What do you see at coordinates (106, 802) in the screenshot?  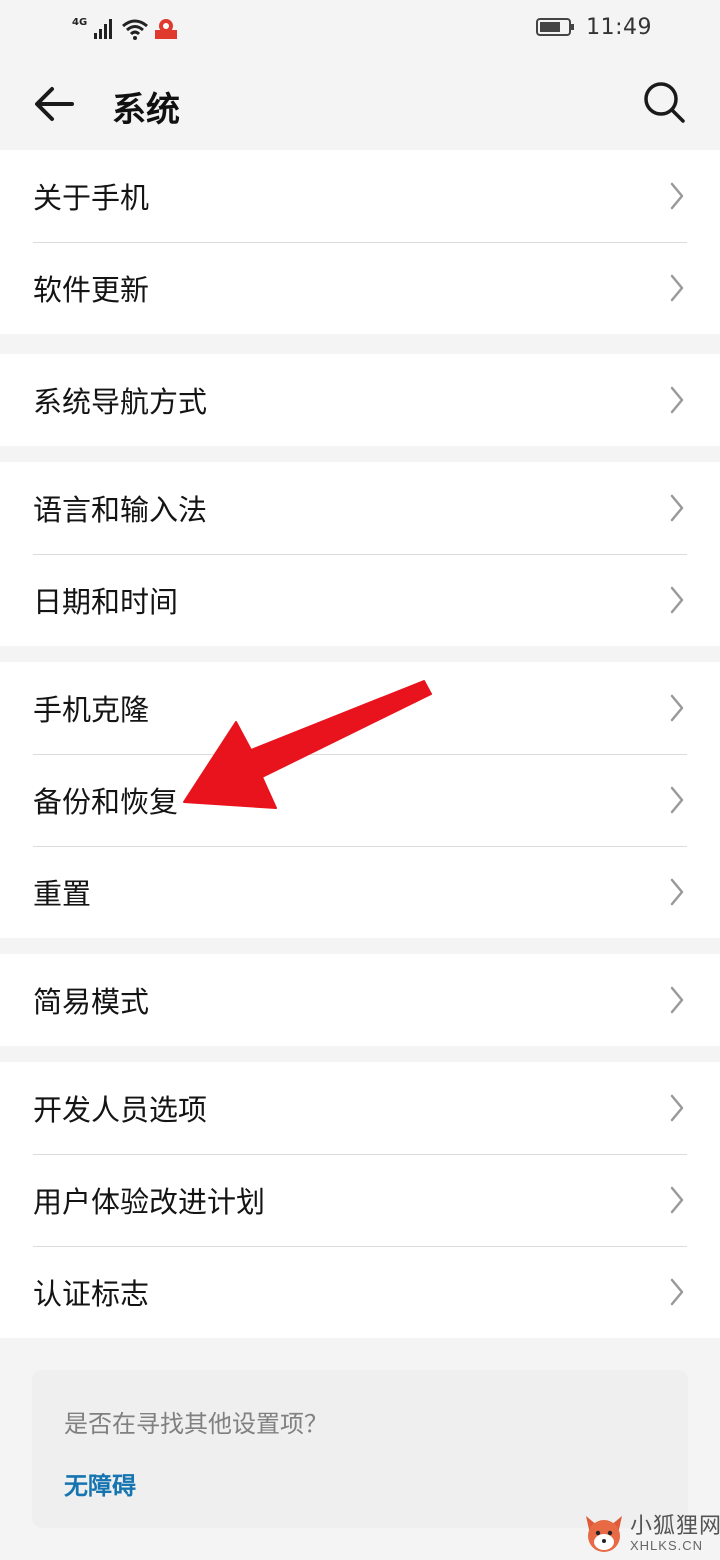 I see `settings-item-label: 备份和恢复` at bounding box center [106, 802].